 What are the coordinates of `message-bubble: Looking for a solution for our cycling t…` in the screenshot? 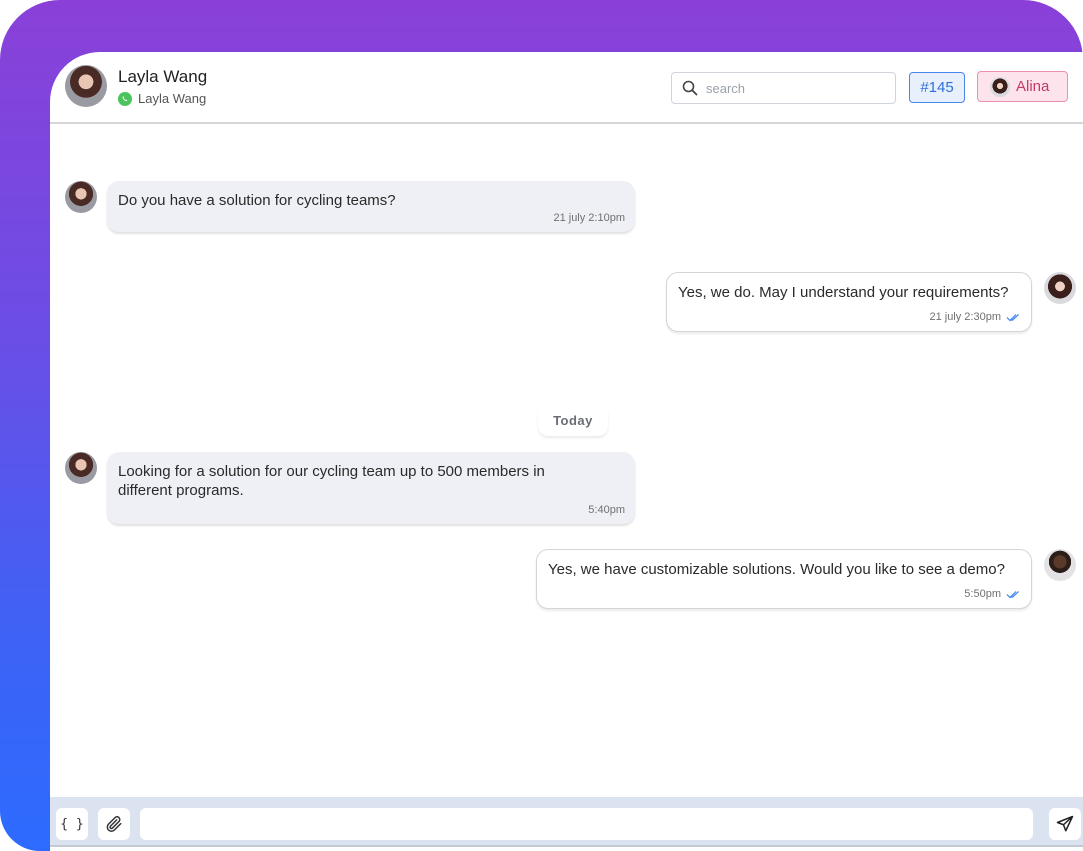 It's located at (371, 488).